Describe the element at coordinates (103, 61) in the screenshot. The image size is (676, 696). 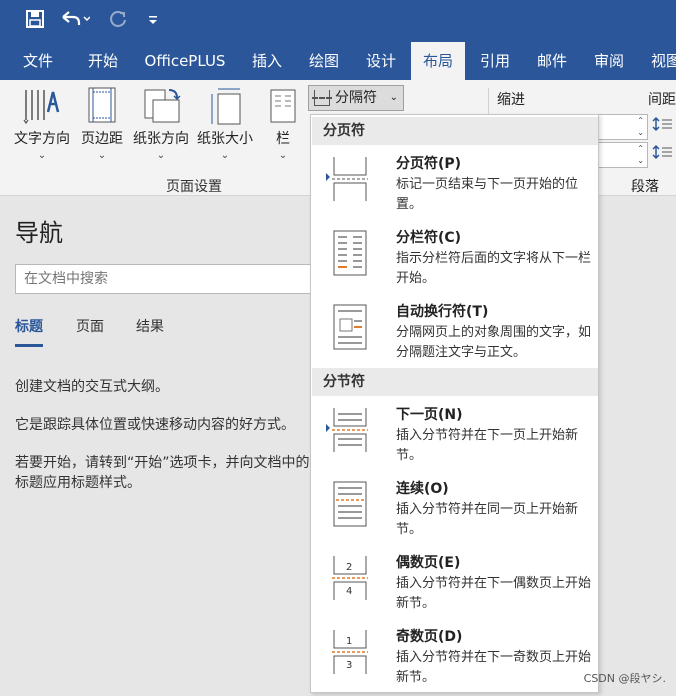
I see `tab-home: 开始` at that location.